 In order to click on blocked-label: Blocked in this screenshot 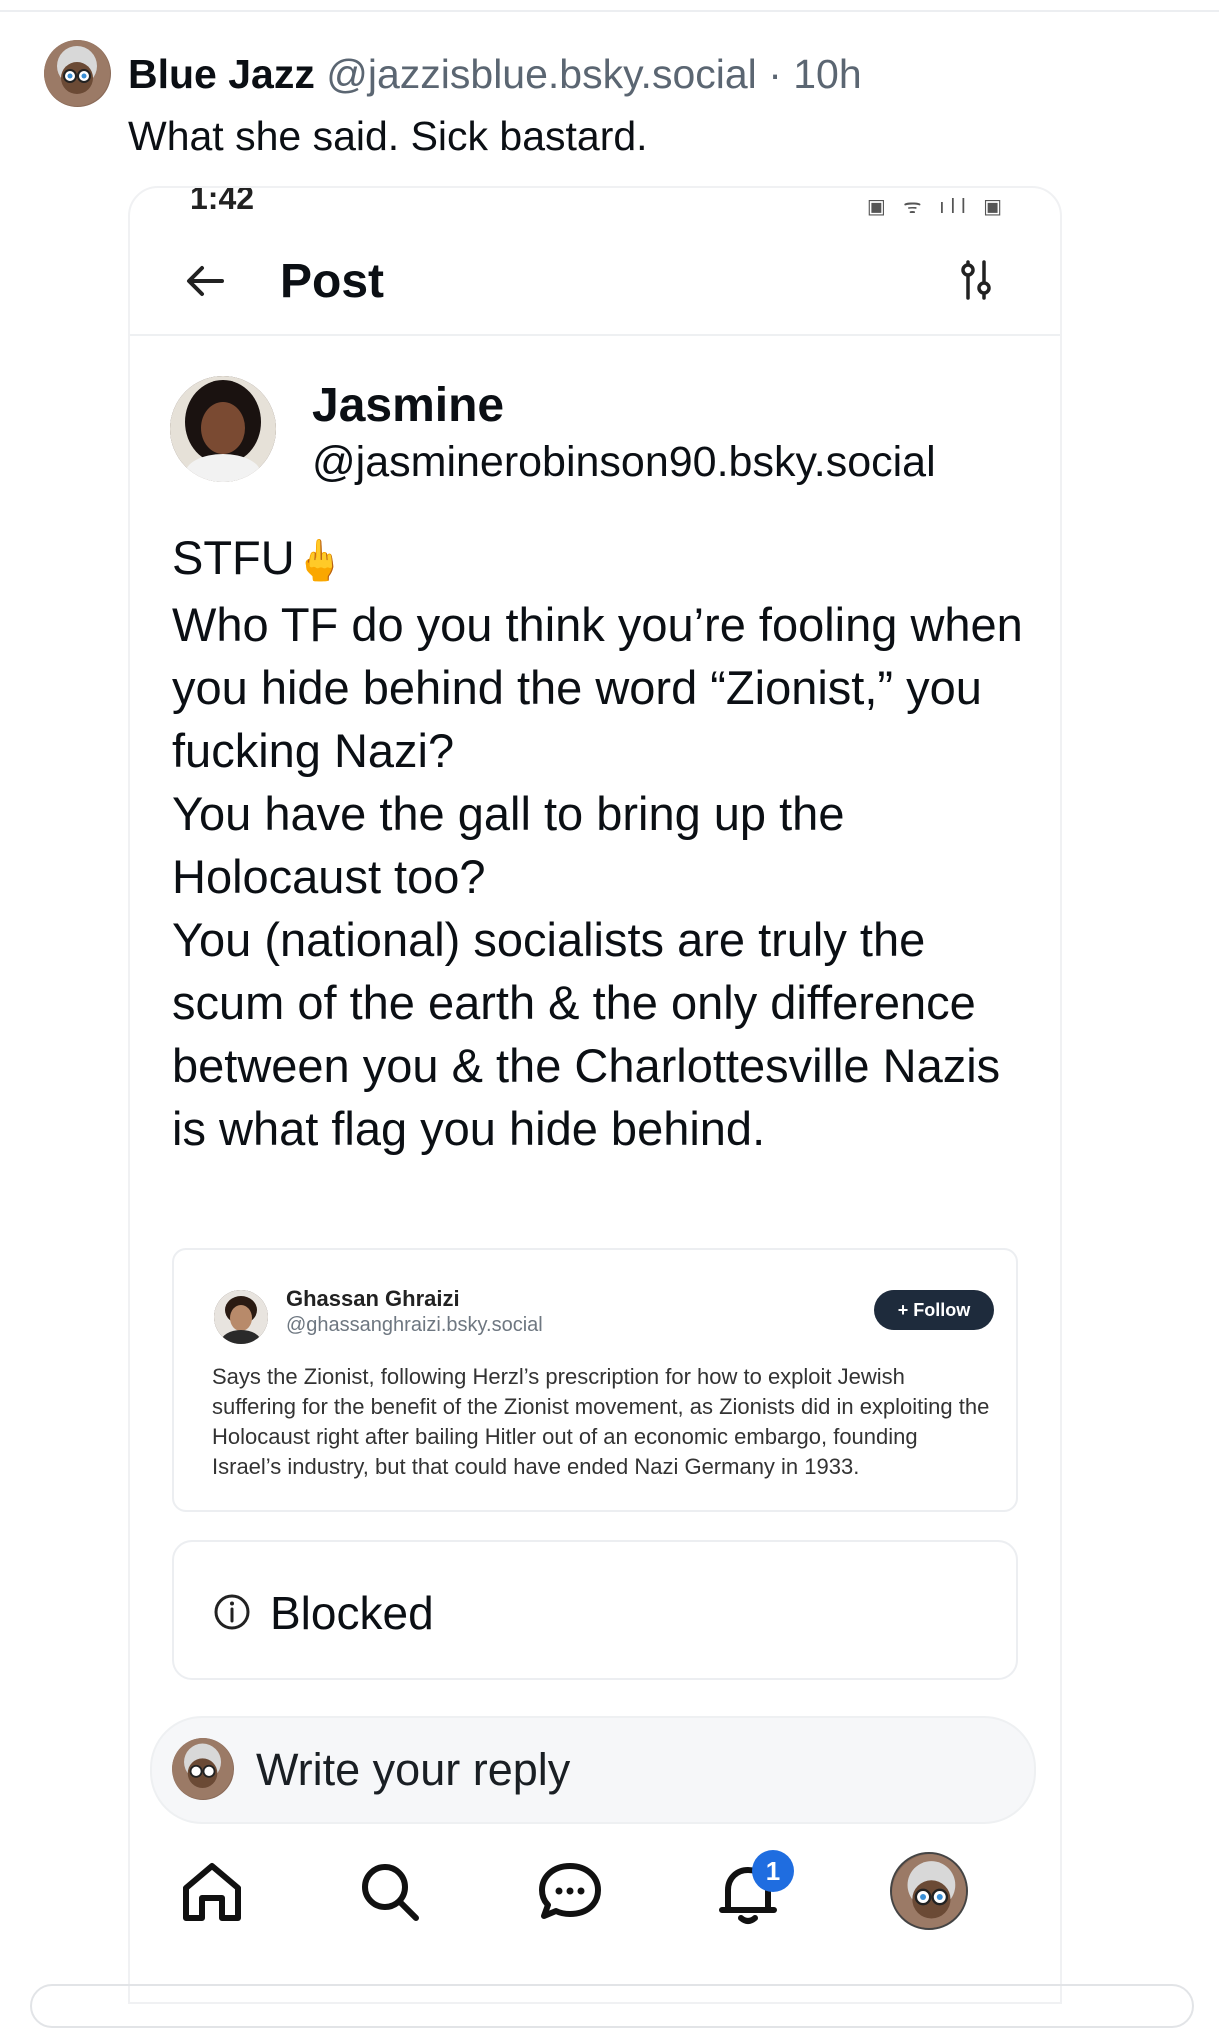, I will do `click(352, 1613)`.